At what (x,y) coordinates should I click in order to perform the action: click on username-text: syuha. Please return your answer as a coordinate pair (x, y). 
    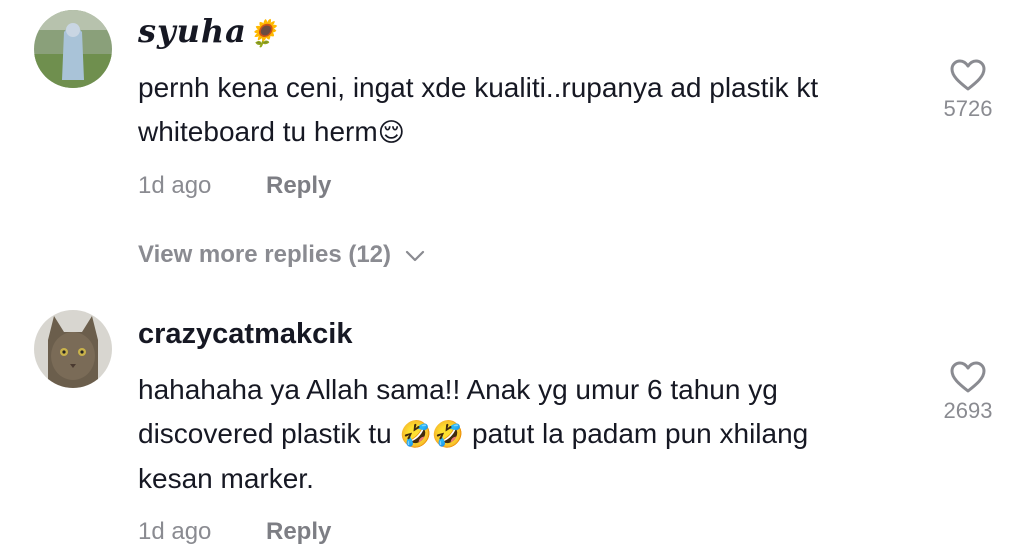
    Looking at the image, I should click on (192, 31).